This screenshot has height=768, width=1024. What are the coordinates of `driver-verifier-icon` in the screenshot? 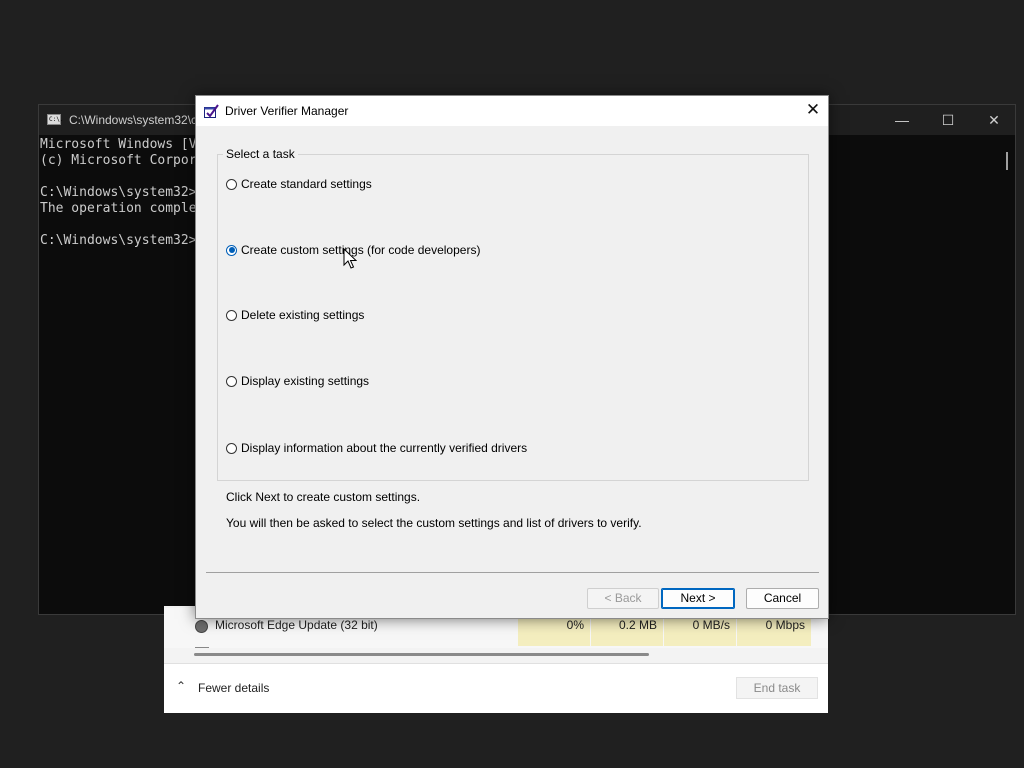 It's located at (211, 111).